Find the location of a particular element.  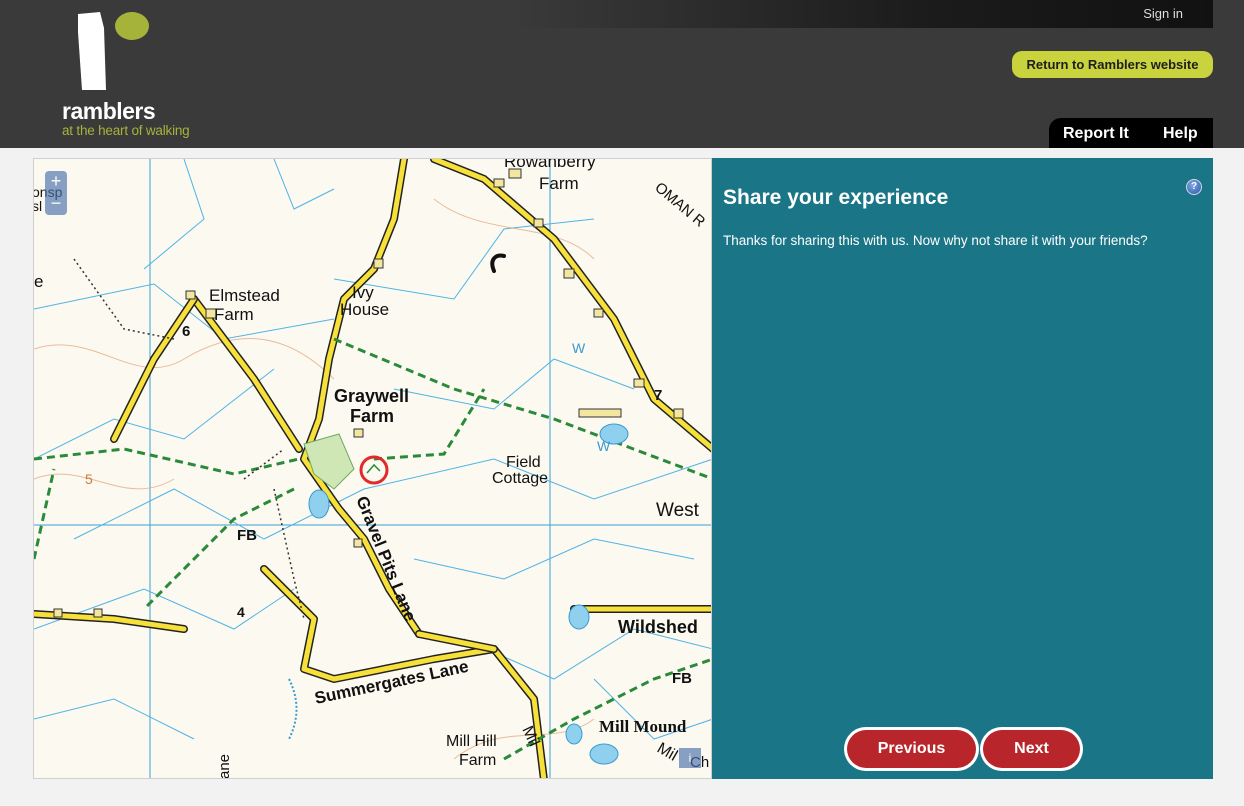

label-w-1: W is located at coordinates (579, 348).